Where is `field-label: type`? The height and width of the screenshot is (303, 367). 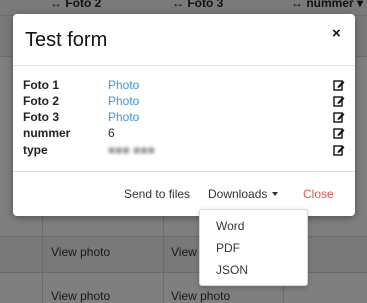
field-label: type is located at coordinates (35, 150).